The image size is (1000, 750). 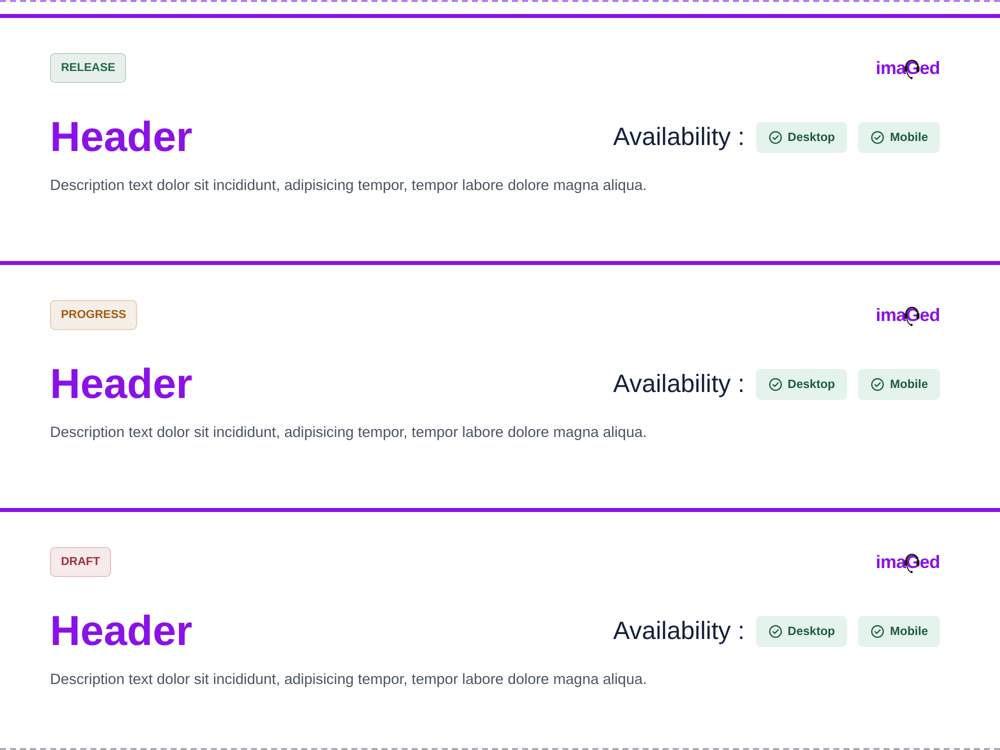 What do you see at coordinates (88, 68) in the screenshot?
I see `status-tag: RELEASE` at bounding box center [88, 68].